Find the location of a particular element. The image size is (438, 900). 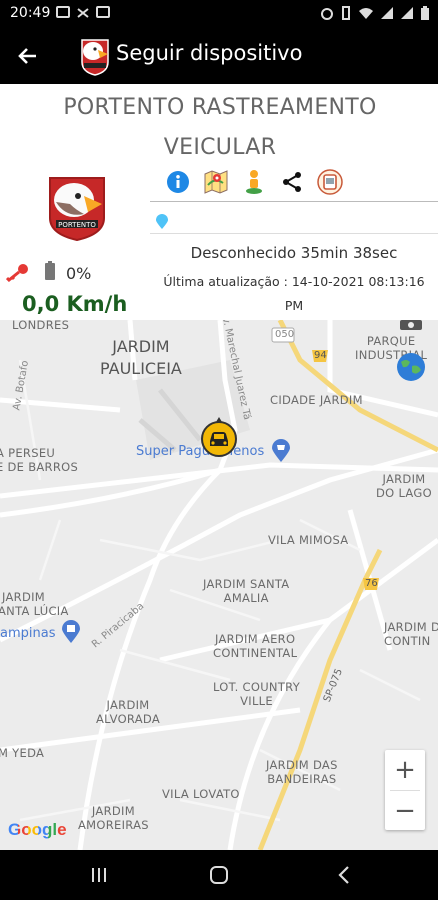

map-label-jardim-yeda: M YEDA is located at coordinates (22, 753).